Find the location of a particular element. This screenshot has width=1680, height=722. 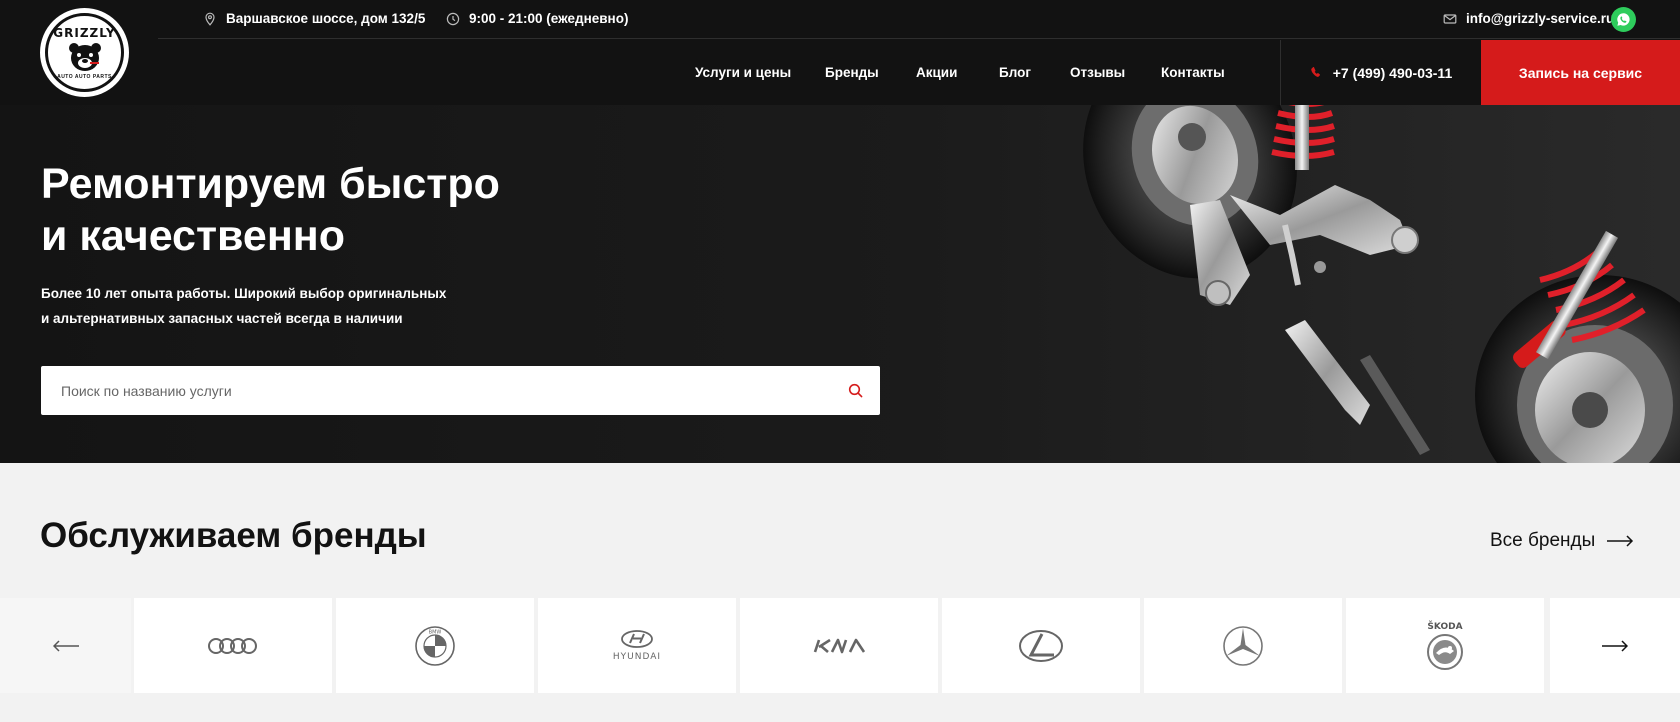

mercedes-logo-icon is located at coordinates (1243, 645).